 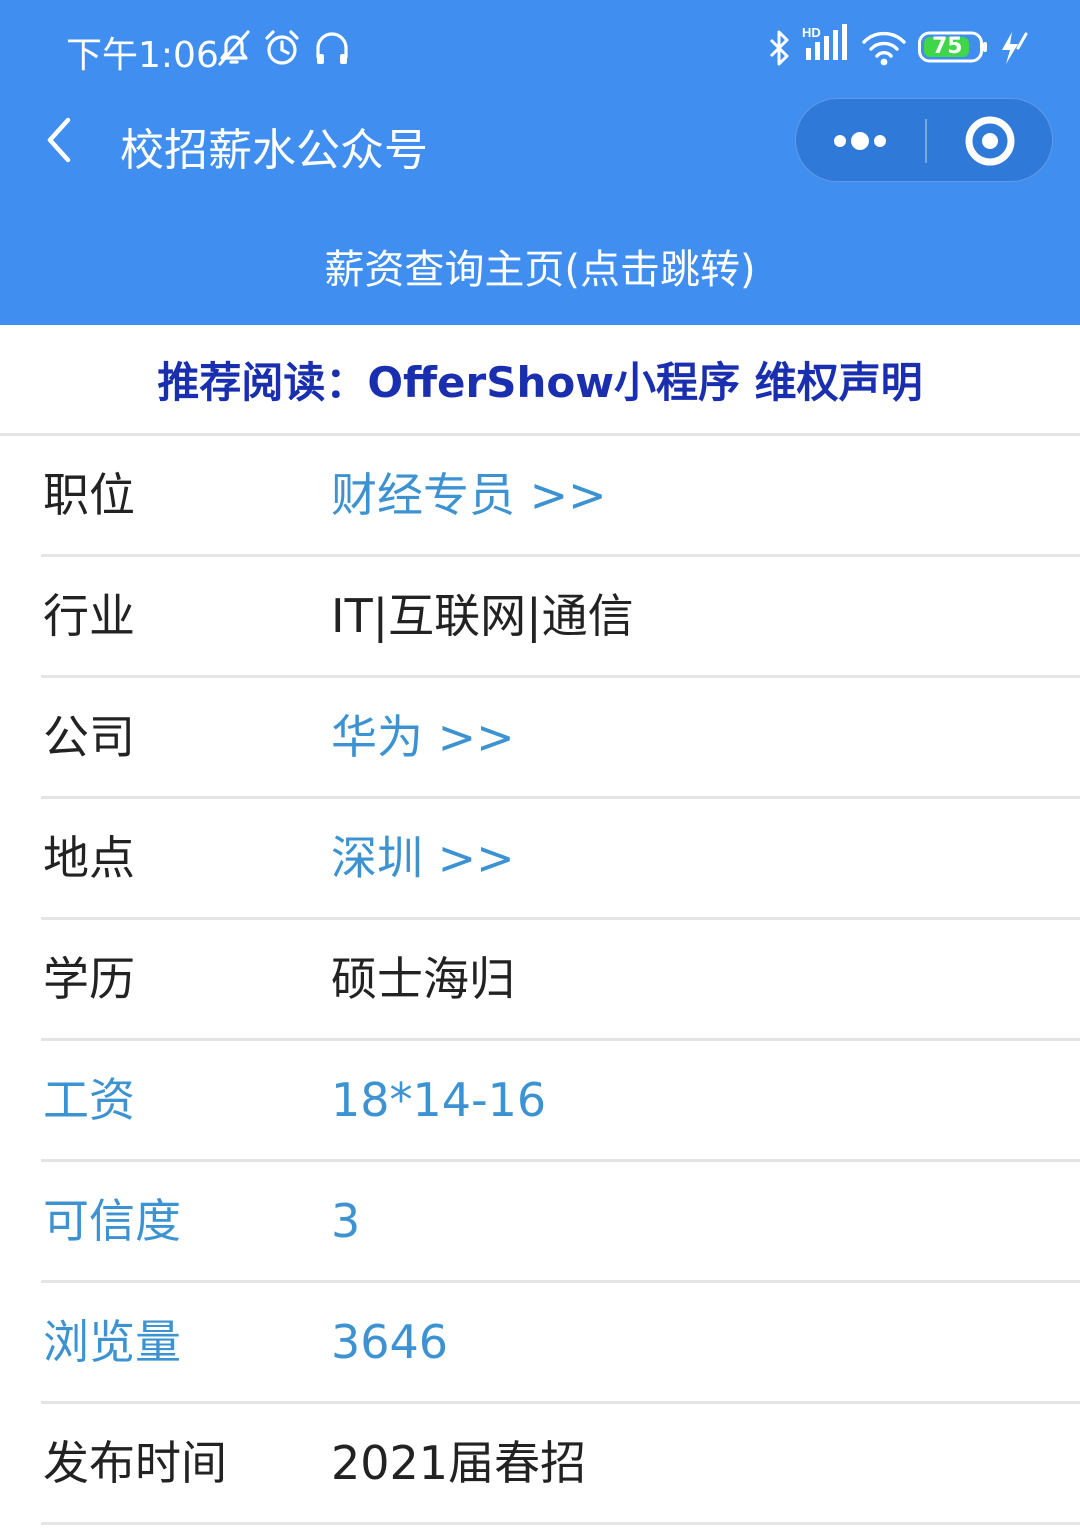 I want to click on detail-label-views: 浏览量, so click(x=112, y=1342).